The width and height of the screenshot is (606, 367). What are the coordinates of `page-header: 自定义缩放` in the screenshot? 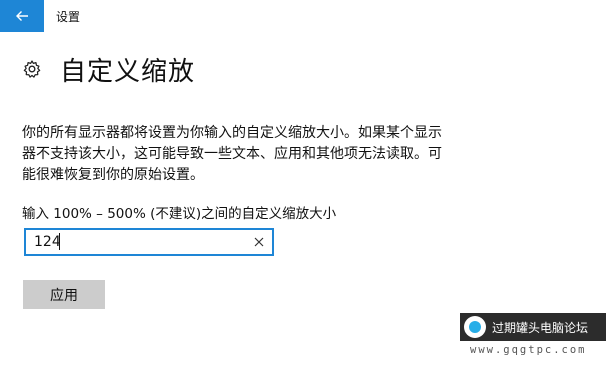 It's located at (109, 69).